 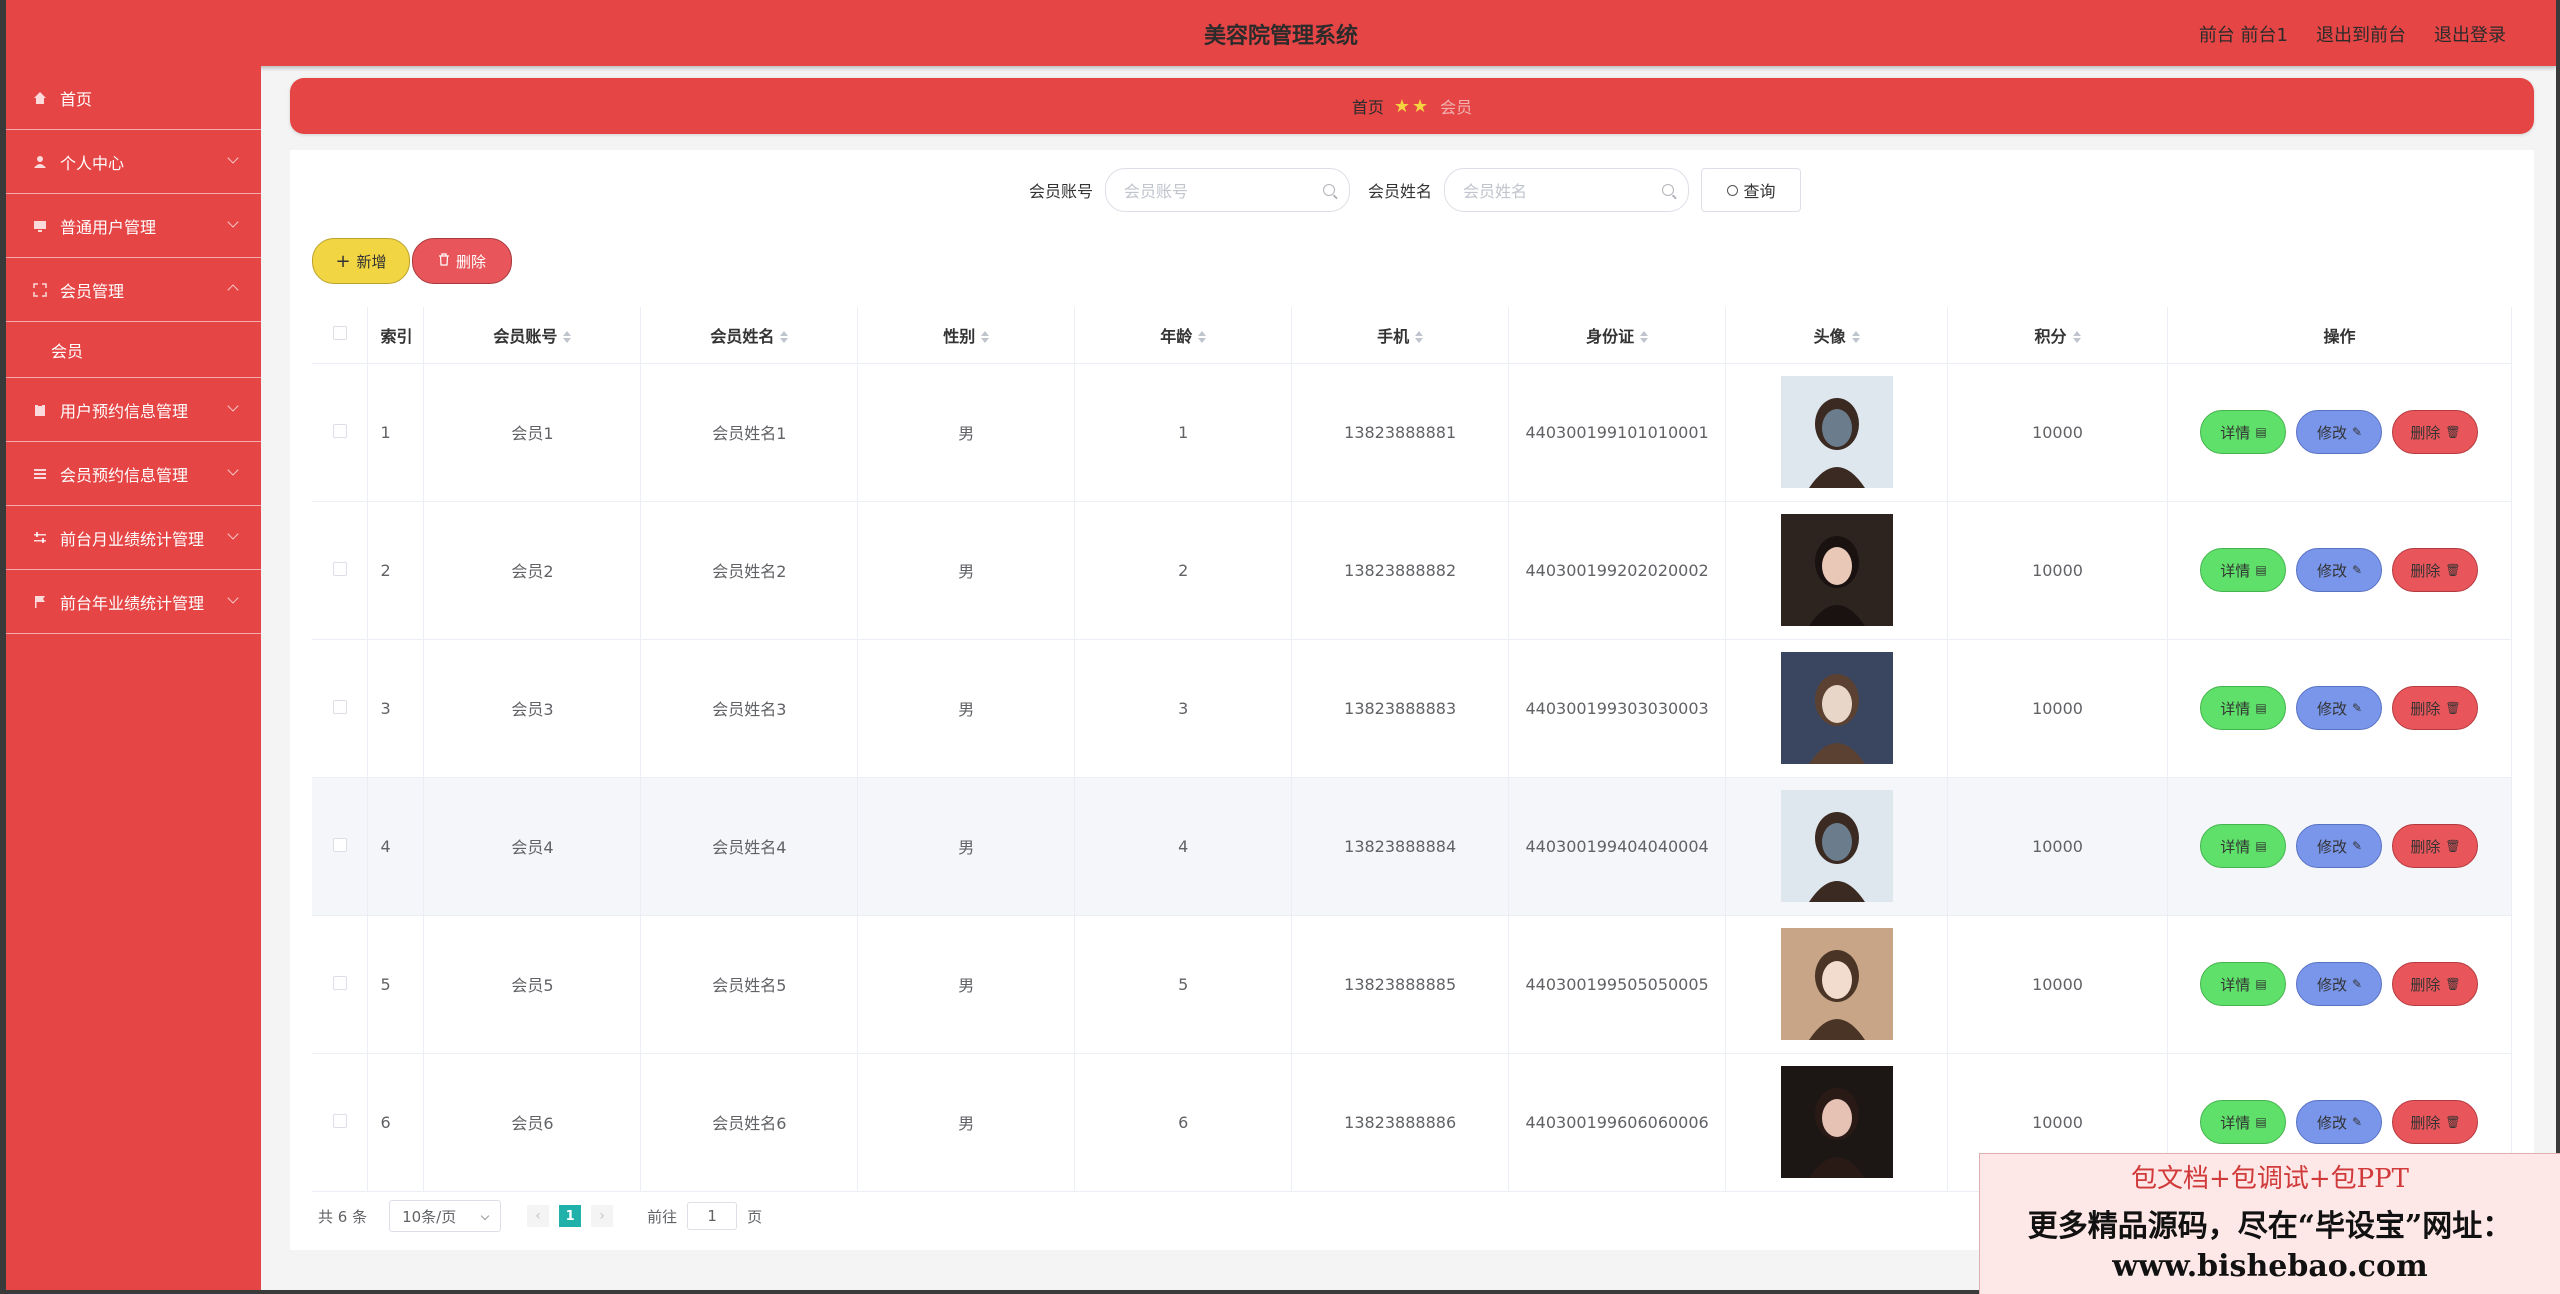 I want to click on name-search-input: 会员姓名, so click(x=1567, y=190).